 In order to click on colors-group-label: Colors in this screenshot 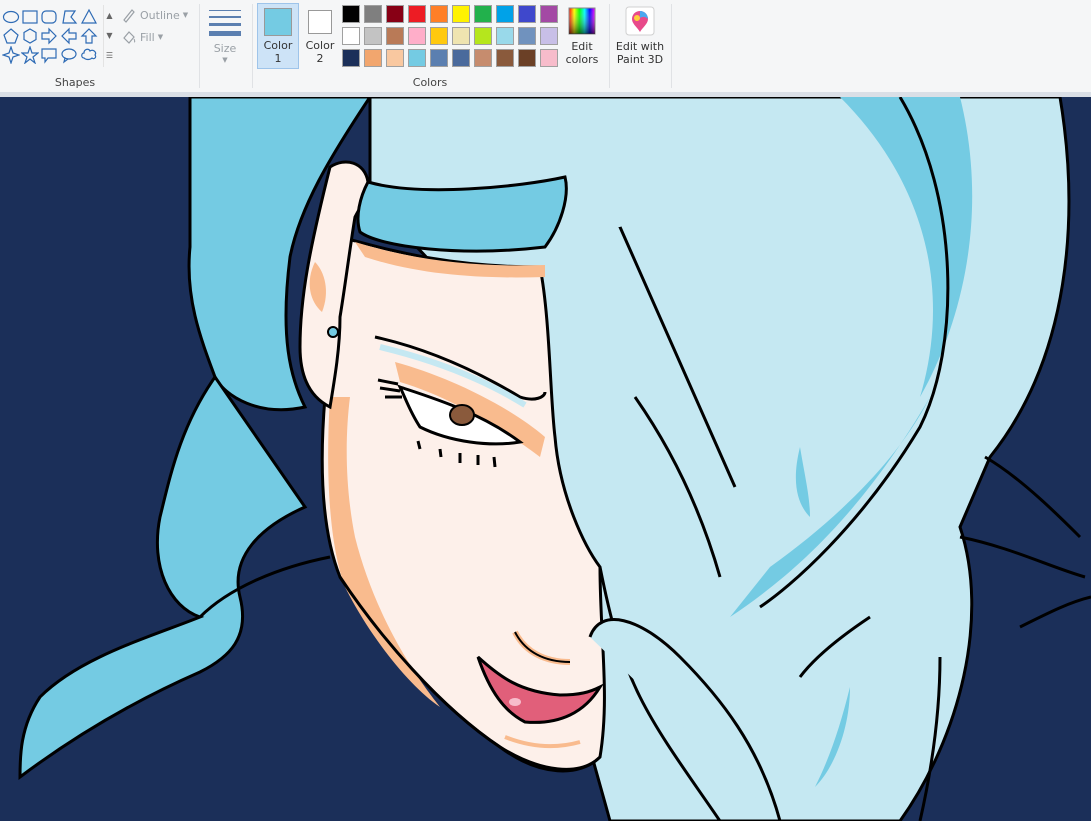, I will do `click(430, 82)`.